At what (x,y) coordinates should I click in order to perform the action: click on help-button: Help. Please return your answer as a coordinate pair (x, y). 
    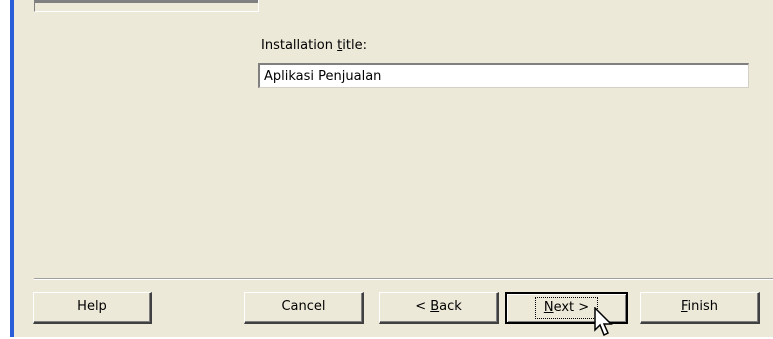
    Looking at the image, I should click on (92, 308).